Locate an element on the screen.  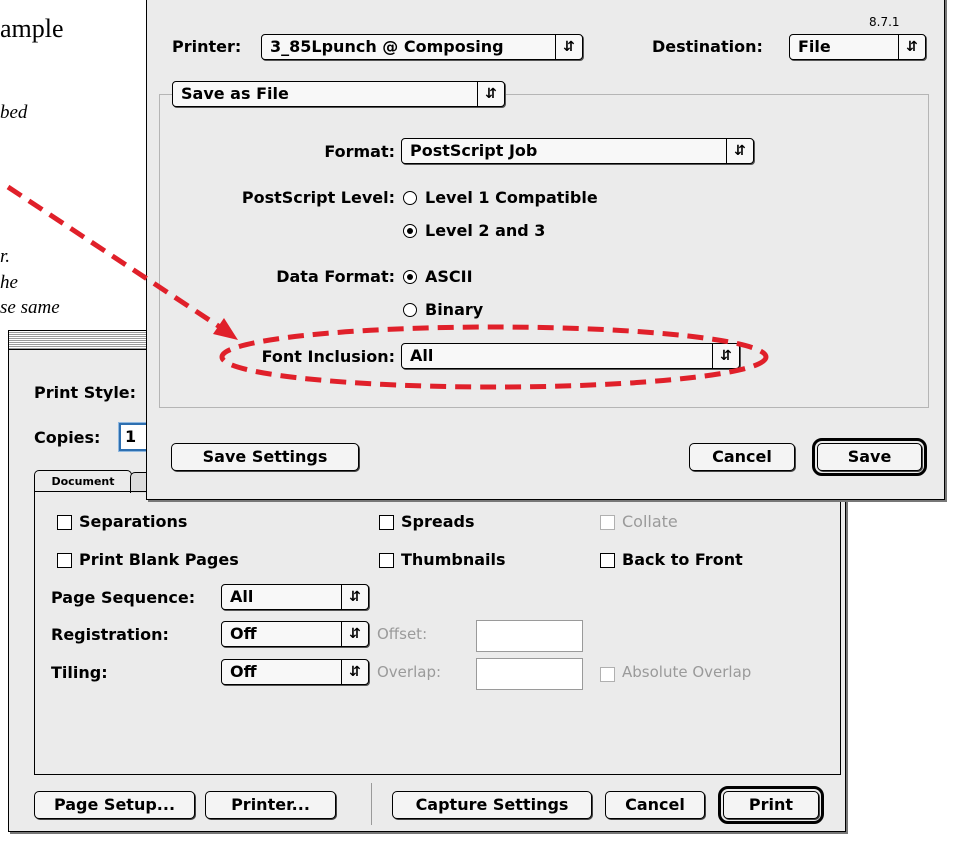
data-format-label: Data Format: is located at coordinates (335, 276).